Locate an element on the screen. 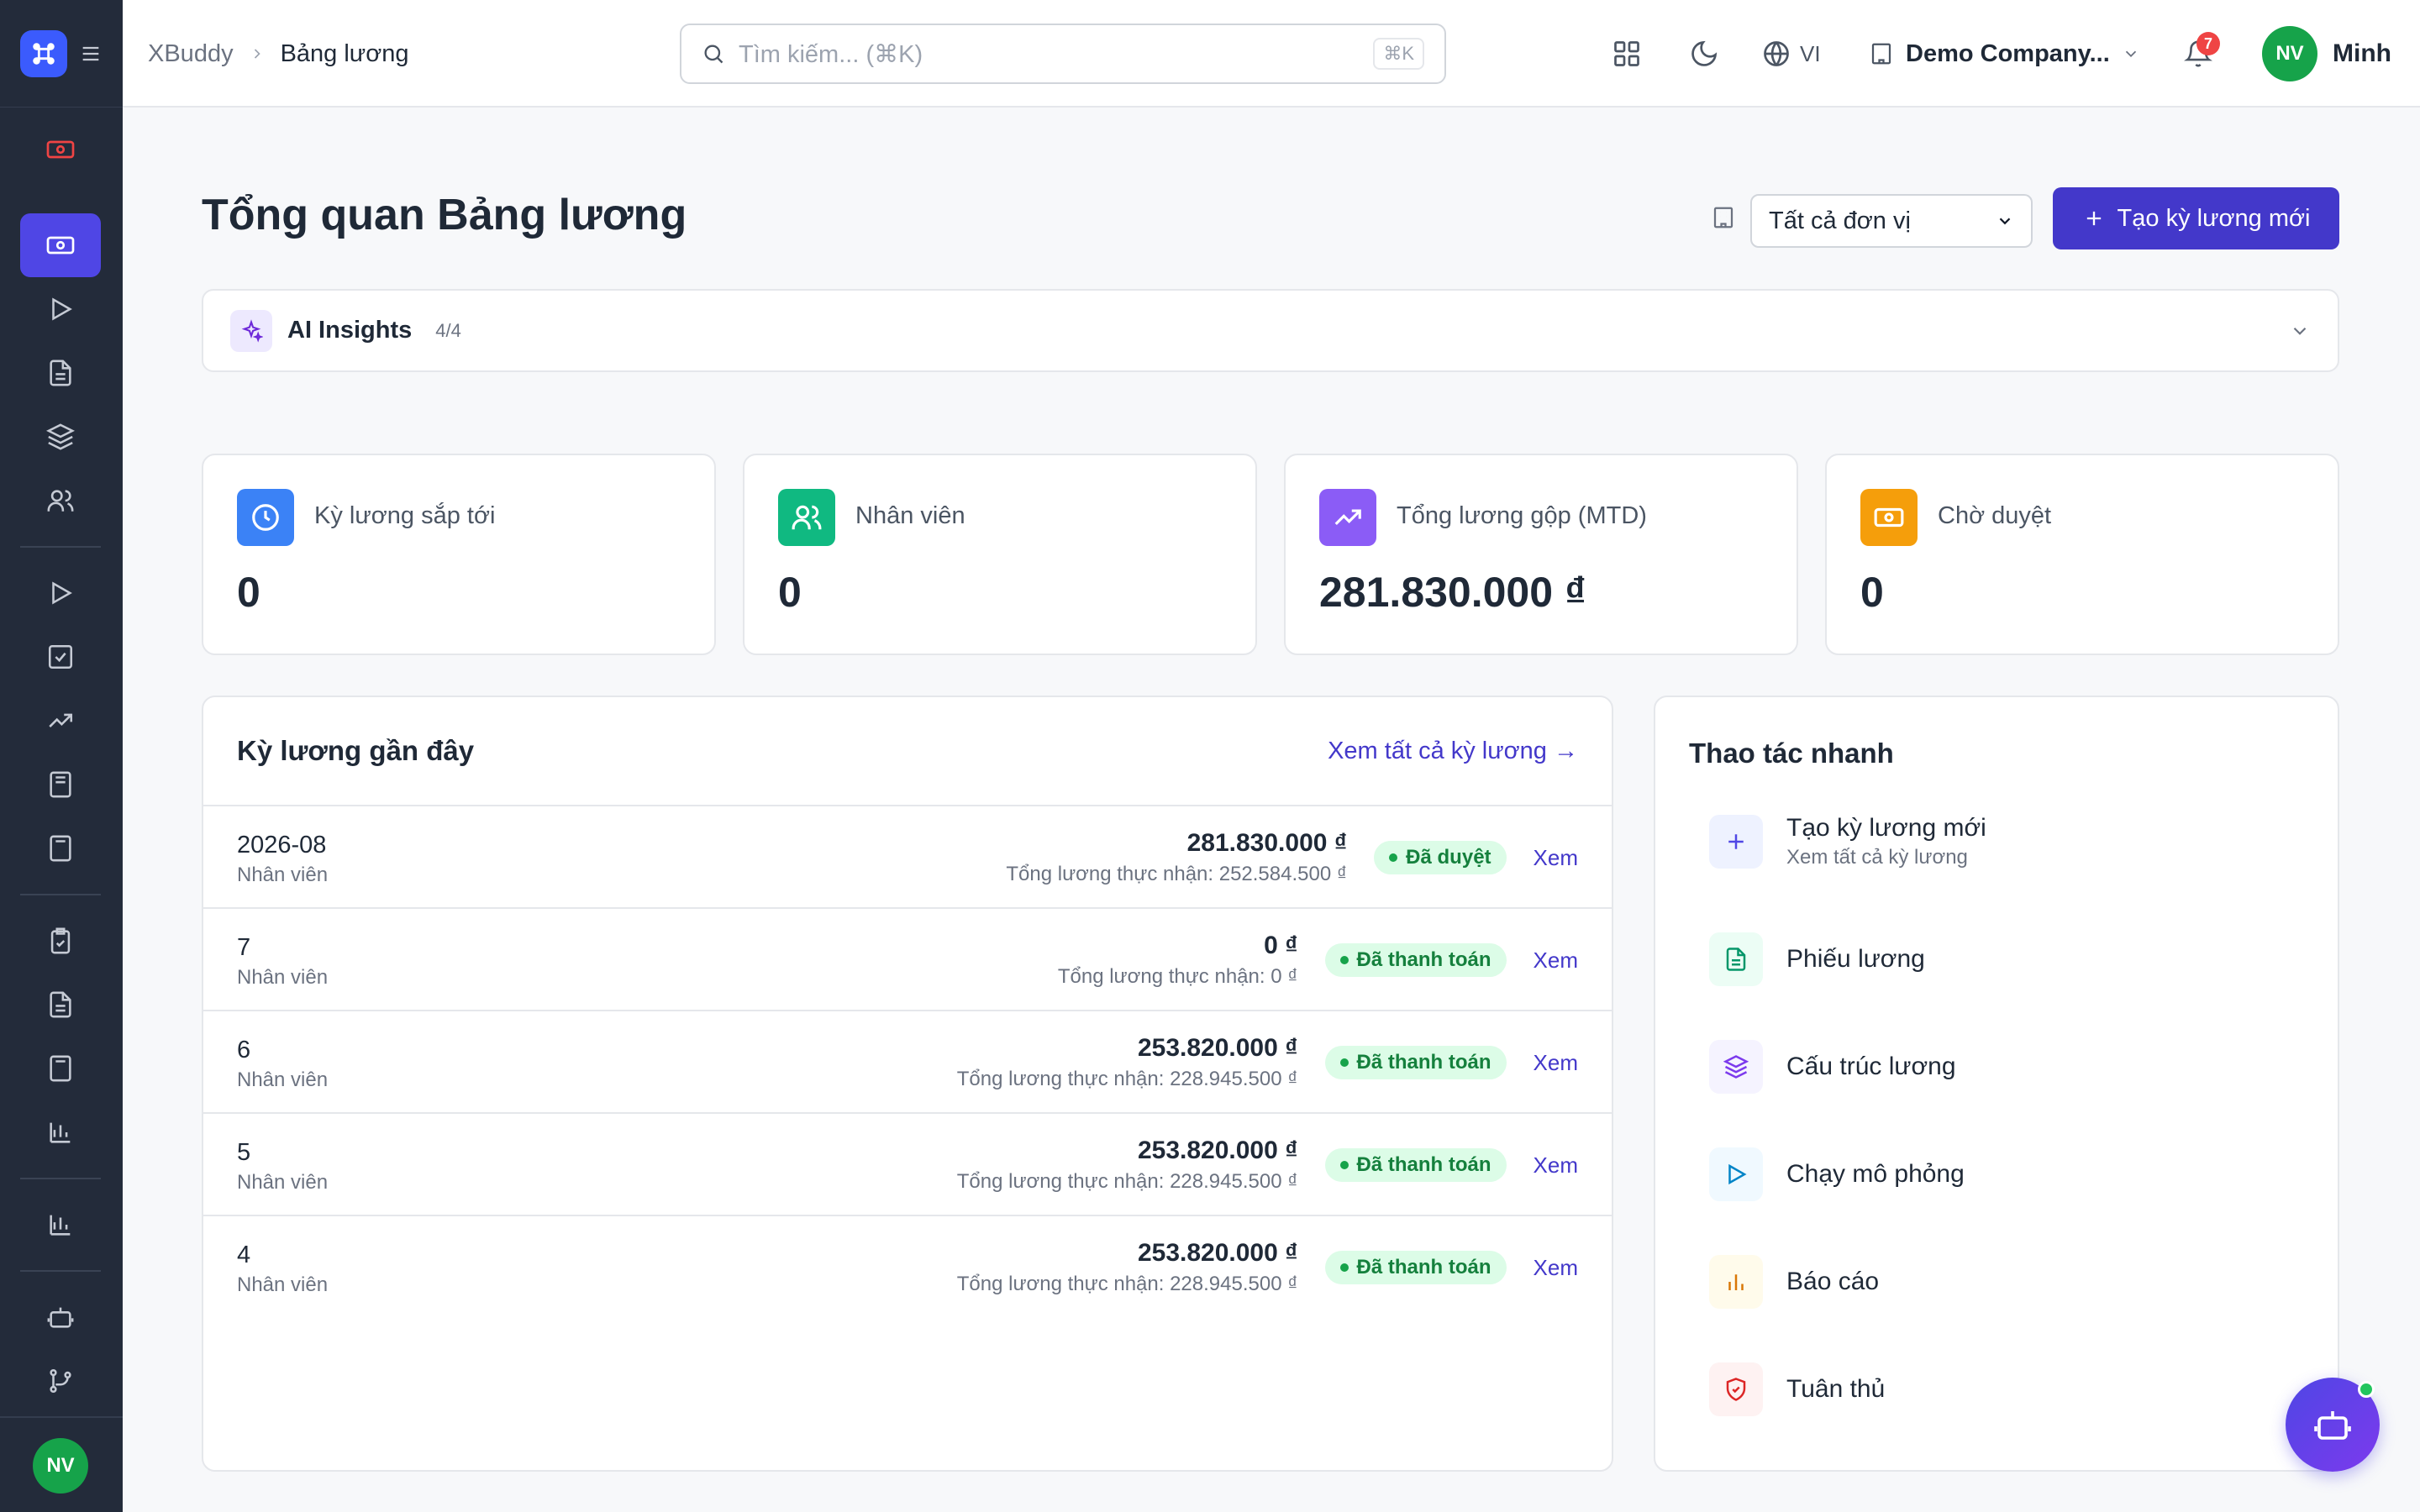 This screenshot has width=2420, height=1512. git-branch-icon is located at coordinates (60, 1381).